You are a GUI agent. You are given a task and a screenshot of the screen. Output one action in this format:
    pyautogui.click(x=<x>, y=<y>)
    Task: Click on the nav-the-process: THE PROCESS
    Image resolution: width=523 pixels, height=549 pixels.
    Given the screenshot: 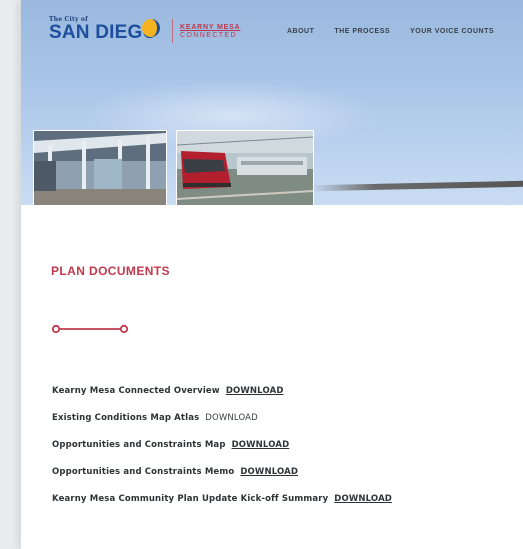 What is the action you would take?
    pyautogui.click(x=362, y=31)
    